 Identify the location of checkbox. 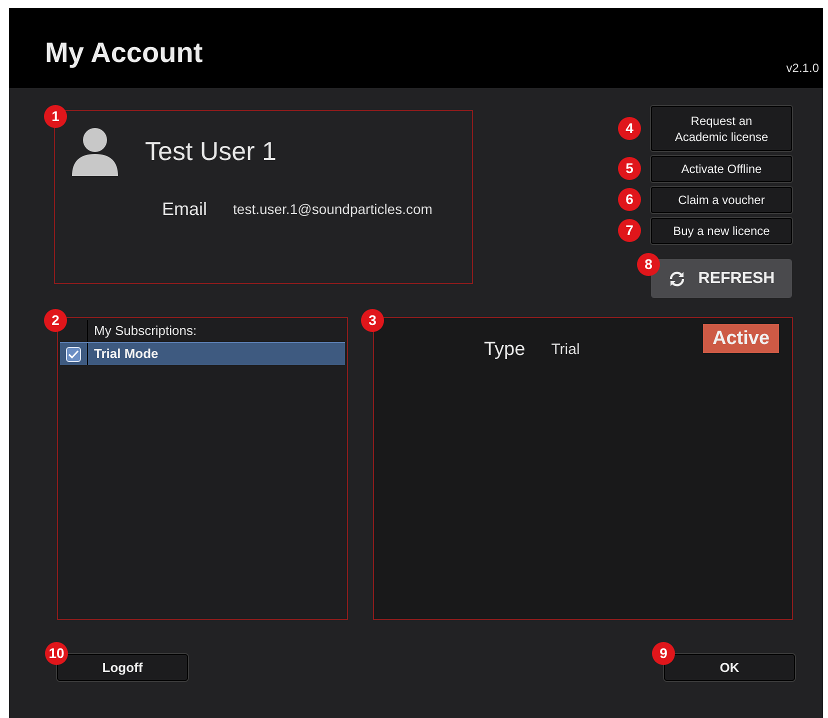
(73, 354).